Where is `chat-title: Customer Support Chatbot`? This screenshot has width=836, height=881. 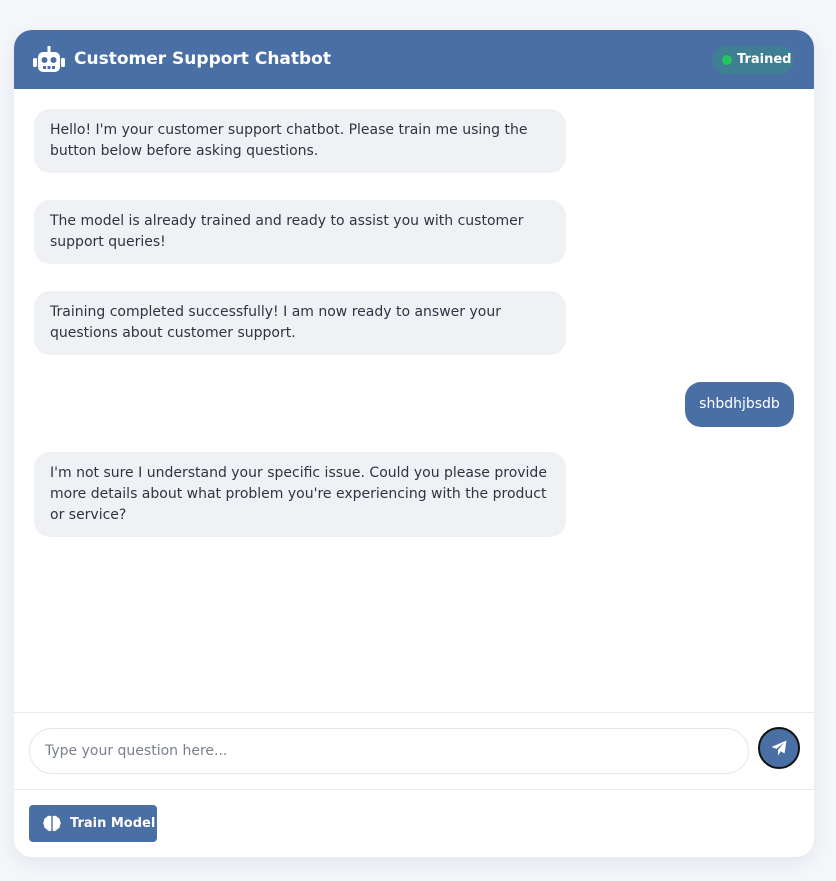
chat-title: Customer Support Chatbot is located at coordinates (202, 59).